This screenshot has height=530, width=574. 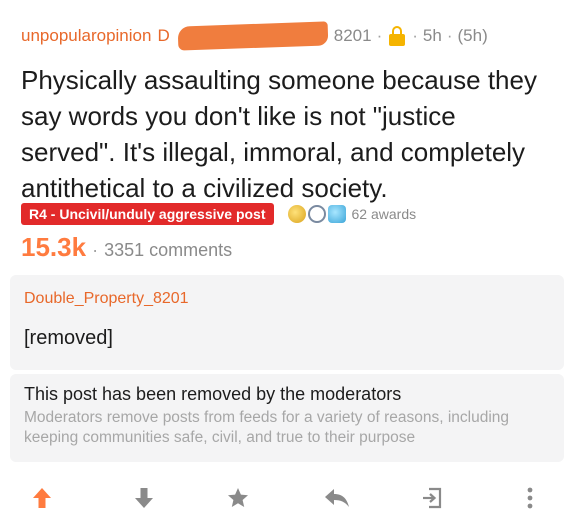 I want to click on redaction-mark, so click(x=253, y=36).